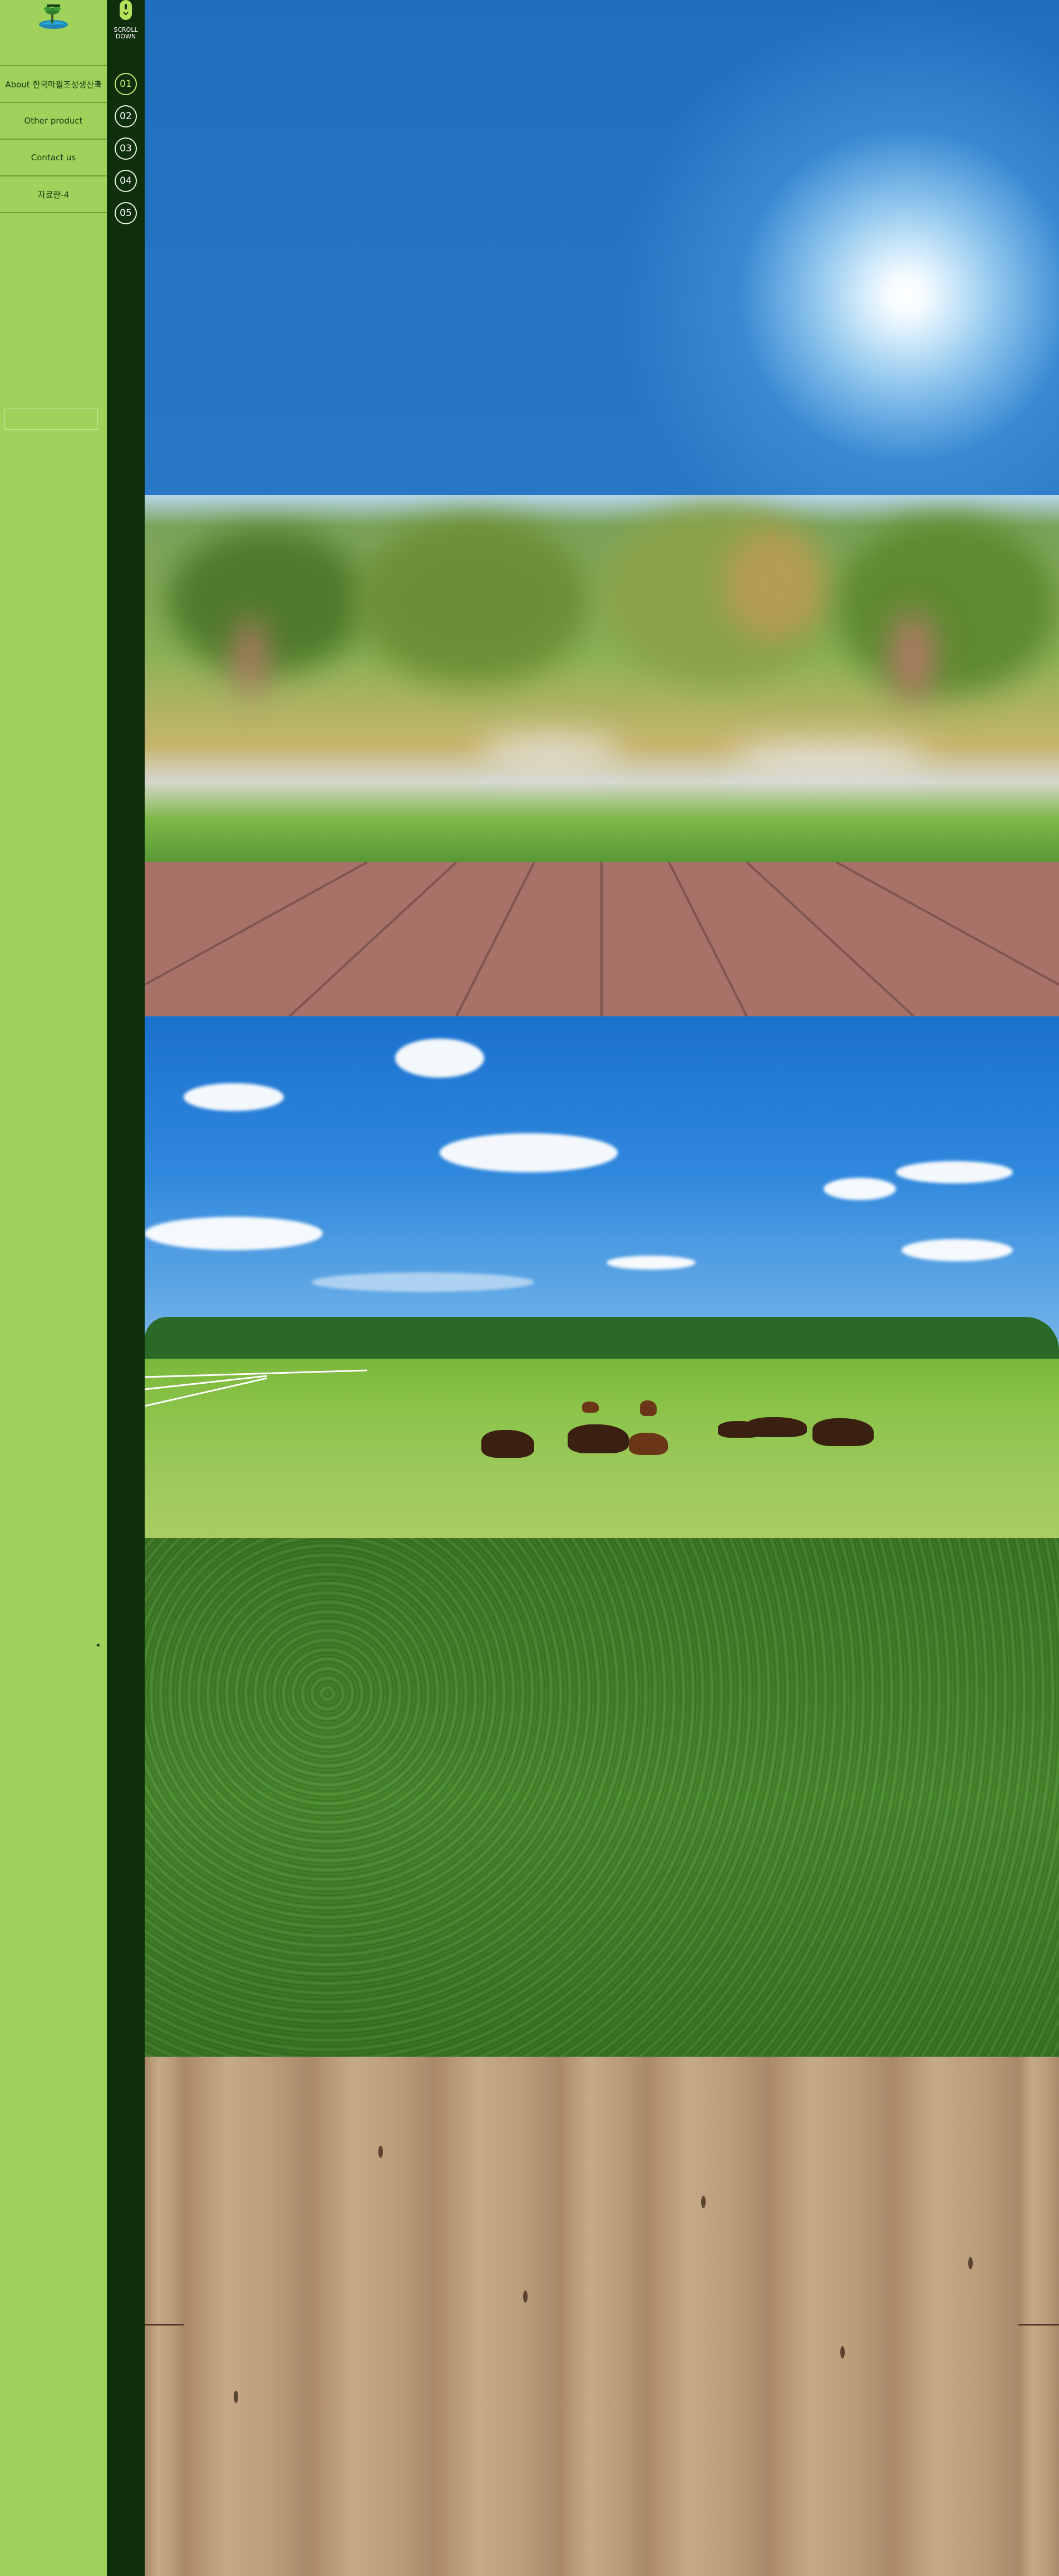  What do you see at coordinates (53, 17) in the screenshot?
I see `logo-icon` at bounding box center [53, 17].